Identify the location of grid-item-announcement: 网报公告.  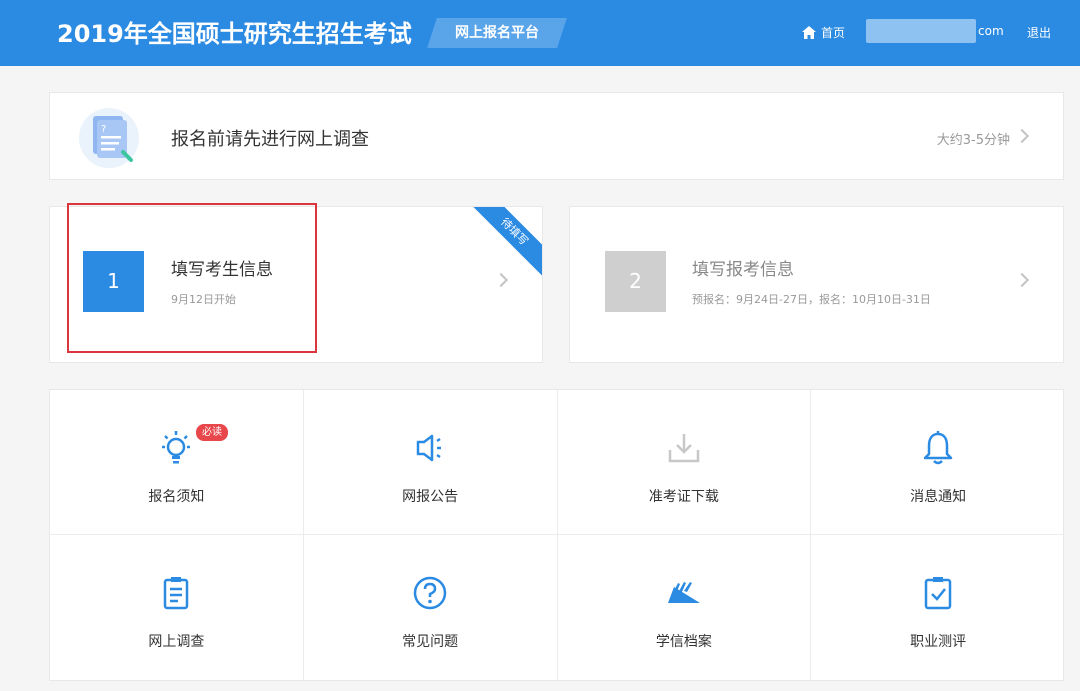
(430, 462).